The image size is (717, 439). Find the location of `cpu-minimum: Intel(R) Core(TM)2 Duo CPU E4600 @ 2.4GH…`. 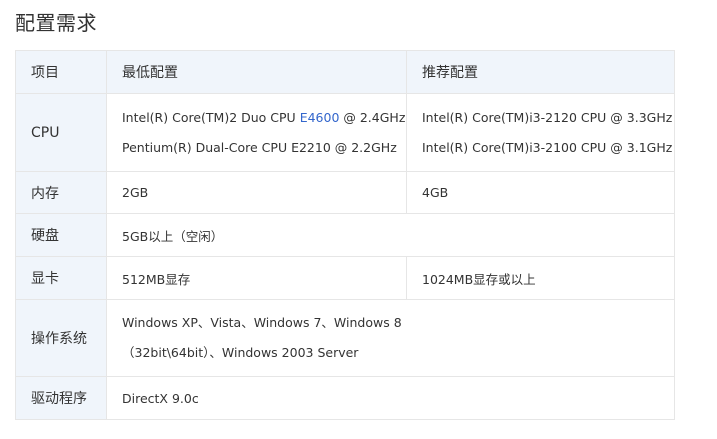

cpu-minimum: Intel(R) Core(TM)2 Duo CPU E4600 @ 2.4GH… is located at coordinates (256, 132).